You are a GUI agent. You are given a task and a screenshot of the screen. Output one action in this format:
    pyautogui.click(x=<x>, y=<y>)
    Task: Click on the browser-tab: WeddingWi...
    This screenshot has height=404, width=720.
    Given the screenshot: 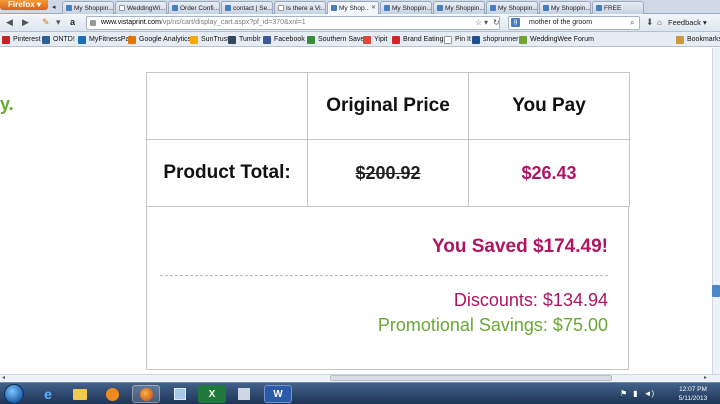 What is the action you would take?
    pyautogui.click(x=141, y=7)
    